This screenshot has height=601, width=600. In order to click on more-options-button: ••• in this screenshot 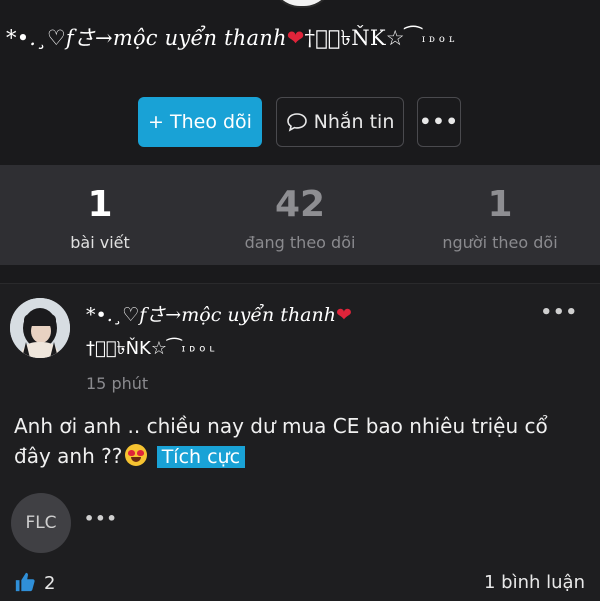, I will do `click(439, 122)`.